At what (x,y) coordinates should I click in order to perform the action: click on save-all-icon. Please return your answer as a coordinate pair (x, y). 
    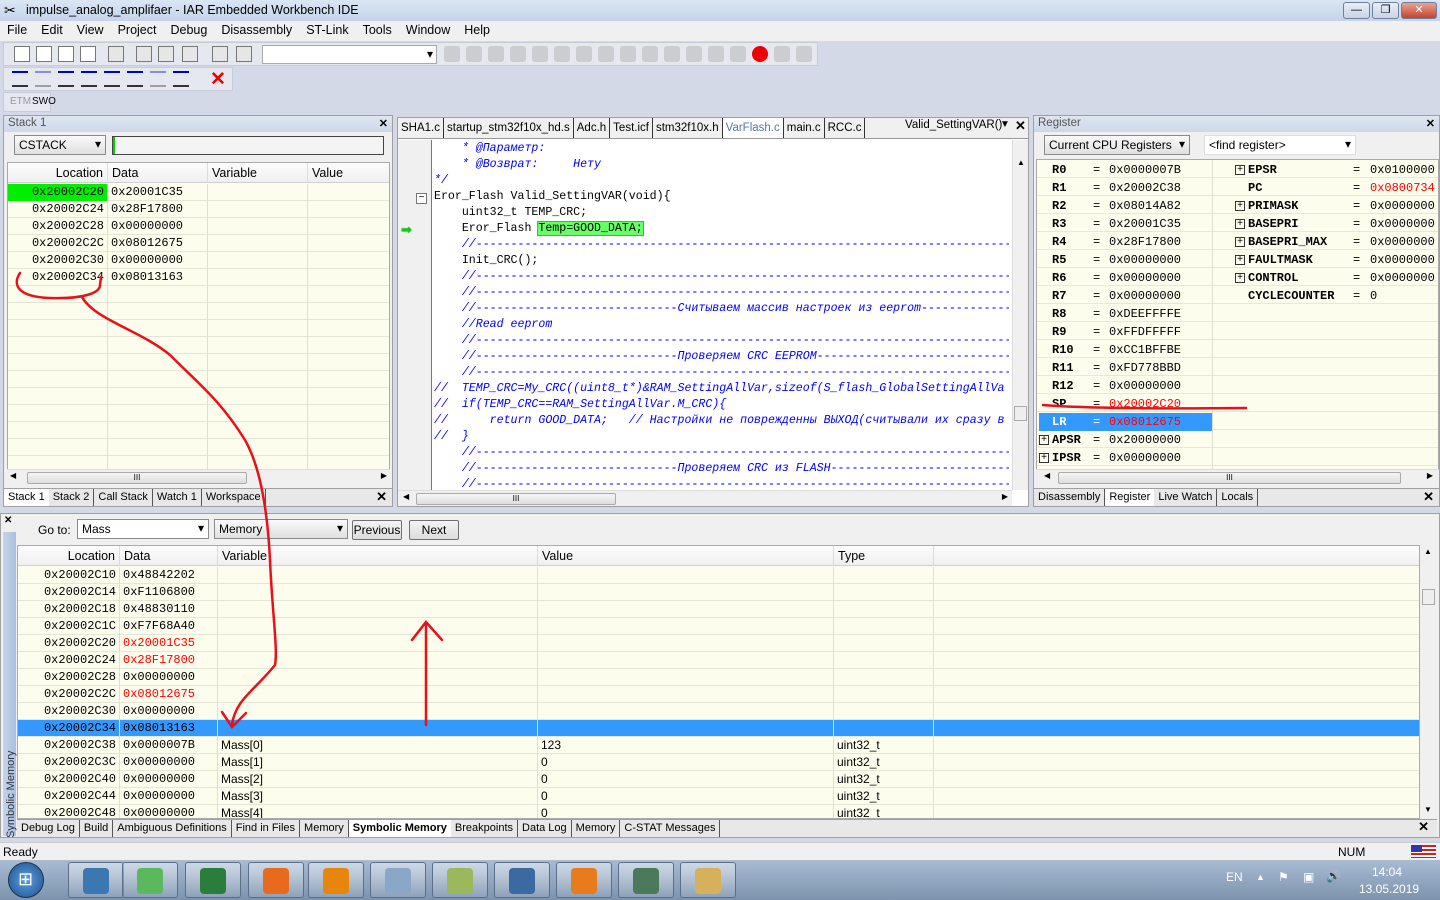
    Looking at the image, I should click on (88, 54).